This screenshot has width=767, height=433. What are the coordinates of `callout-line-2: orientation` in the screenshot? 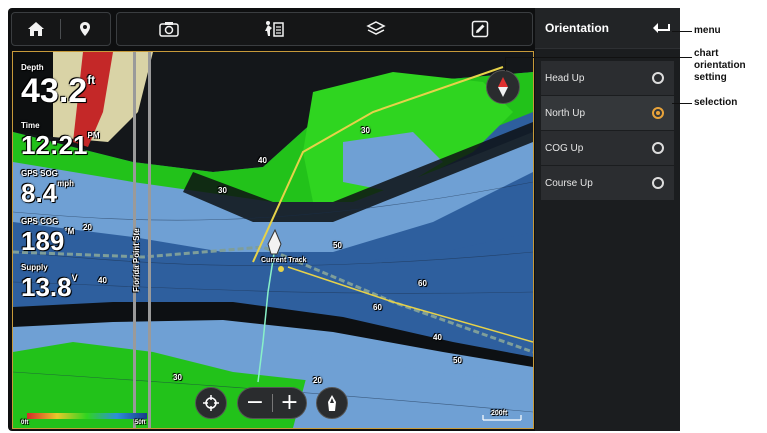 It's located at (720, 65).